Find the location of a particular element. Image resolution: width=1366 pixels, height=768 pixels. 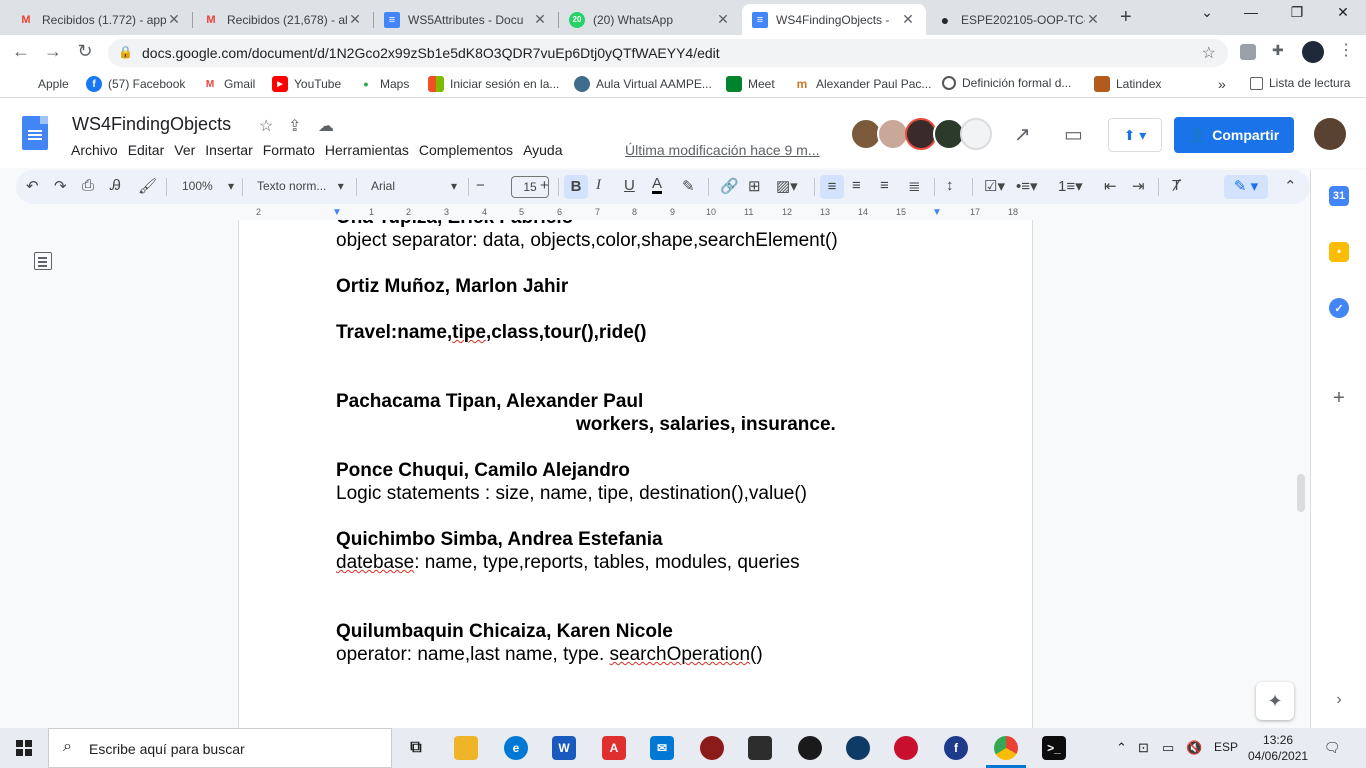

calendar-icon: 31 is located at coordinates (1339, 196).